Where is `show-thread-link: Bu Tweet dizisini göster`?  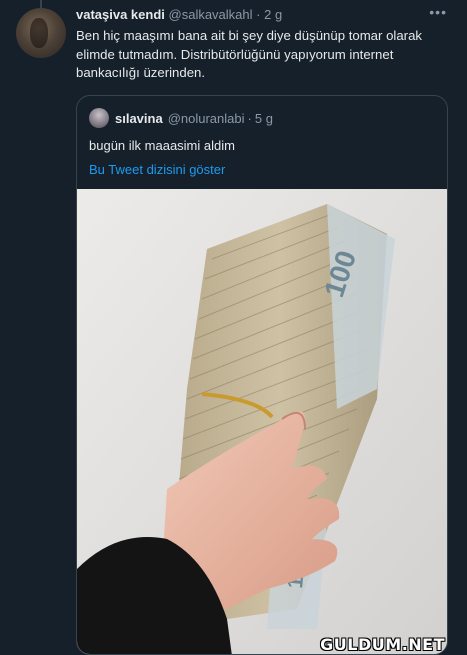
show-thread-link: Bu Tweet dizisini göster is located at coordinates (157, 169).